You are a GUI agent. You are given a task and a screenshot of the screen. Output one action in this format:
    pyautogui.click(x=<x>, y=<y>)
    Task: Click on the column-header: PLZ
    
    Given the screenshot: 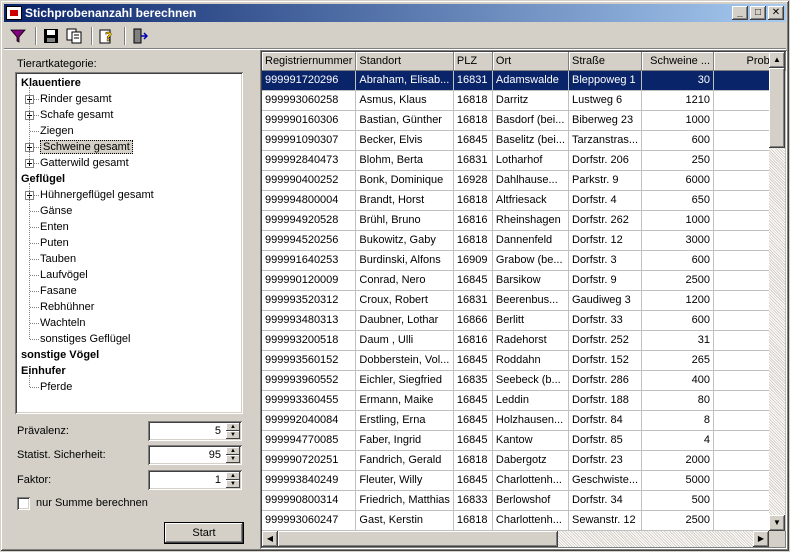 What is the action you would take?
    pyautogui.click(x=473, y=61)
    